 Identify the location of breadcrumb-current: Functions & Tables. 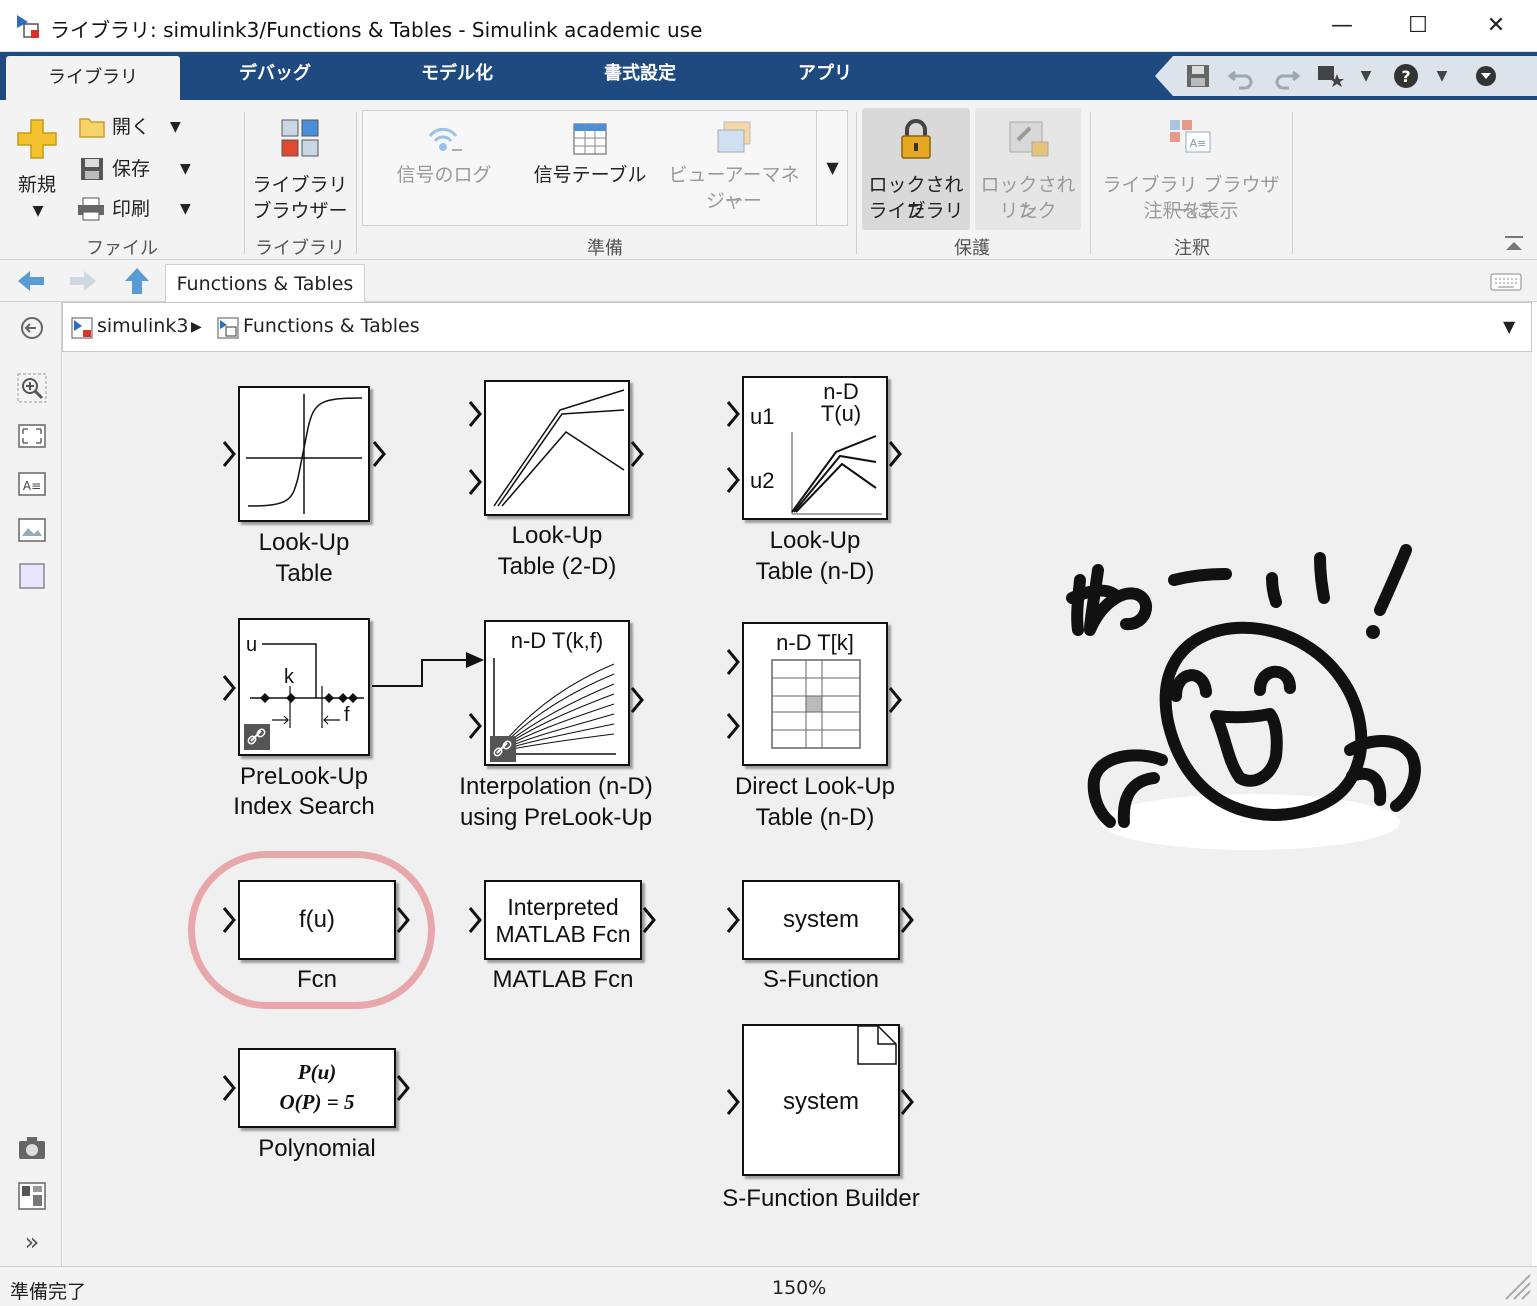
(331, 326).